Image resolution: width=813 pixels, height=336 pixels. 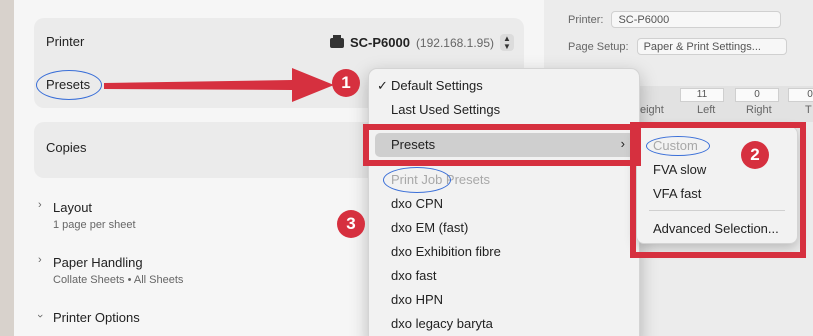 I want to click on annotation-badge-1: 1, so click(x=346, y=83).